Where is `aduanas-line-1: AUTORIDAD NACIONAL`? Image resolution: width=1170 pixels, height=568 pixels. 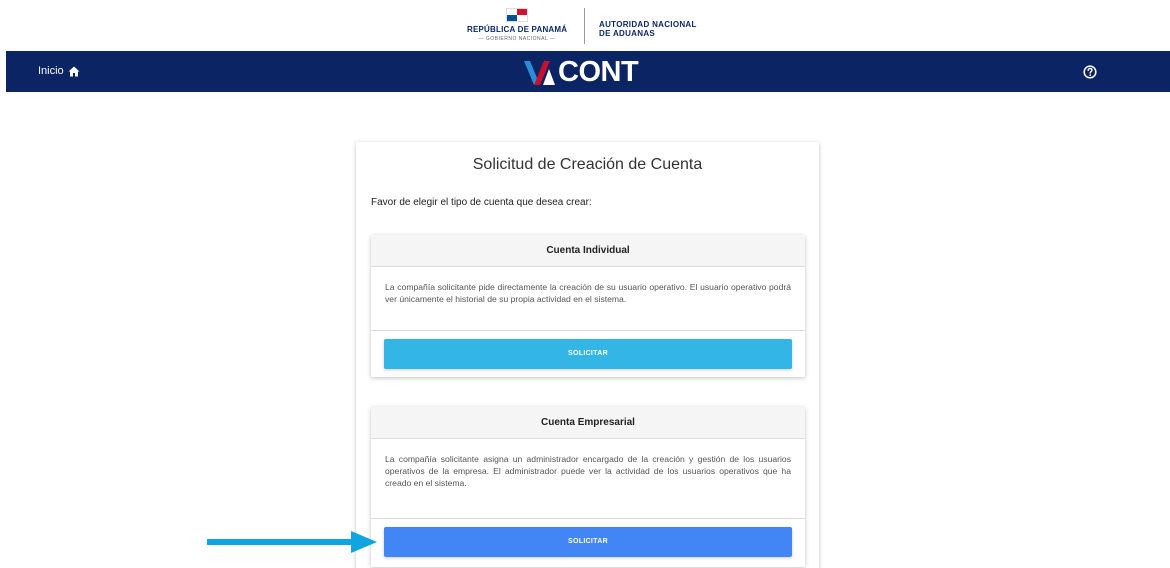
aduanas-line-1: AUTORIDAD NACIONAL is located at coordinates (648, 24).